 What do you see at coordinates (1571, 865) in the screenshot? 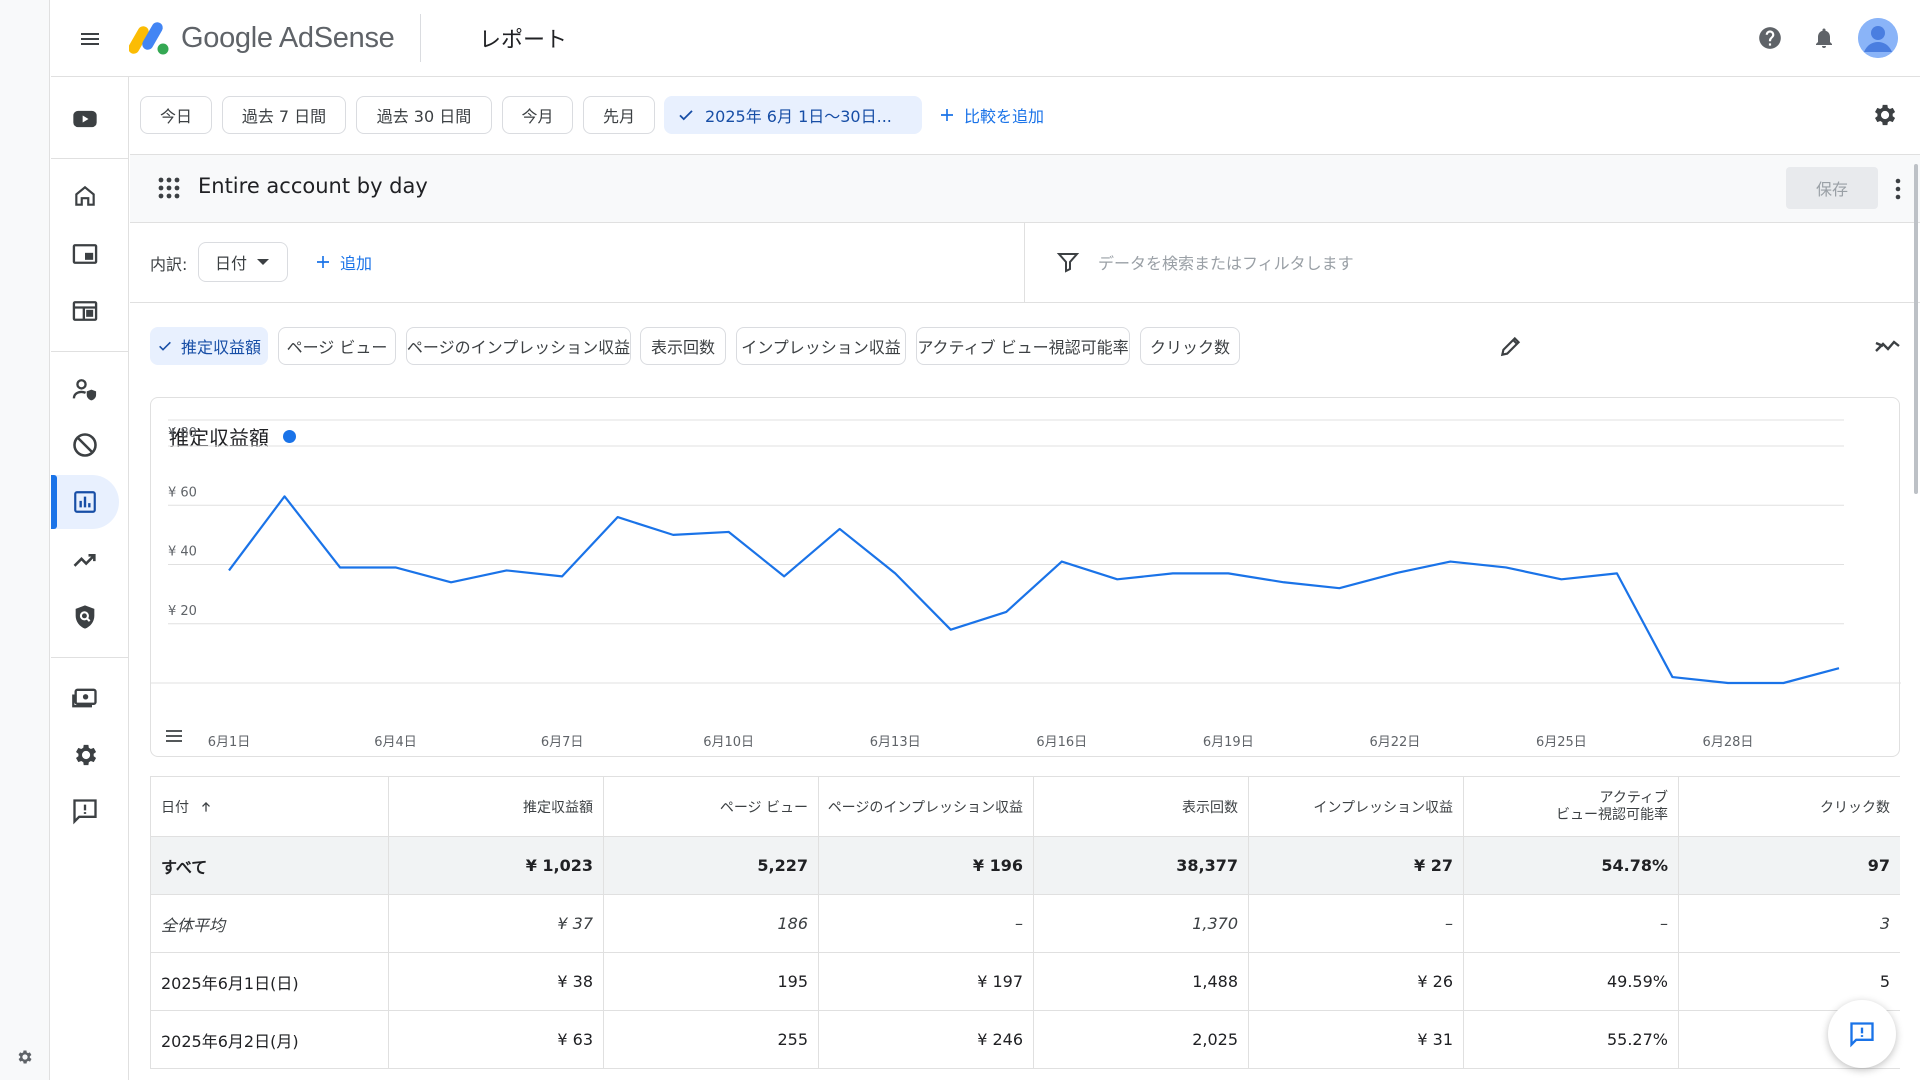
I see `table-cell: 54.78%` at bounding box center [1571, 865].